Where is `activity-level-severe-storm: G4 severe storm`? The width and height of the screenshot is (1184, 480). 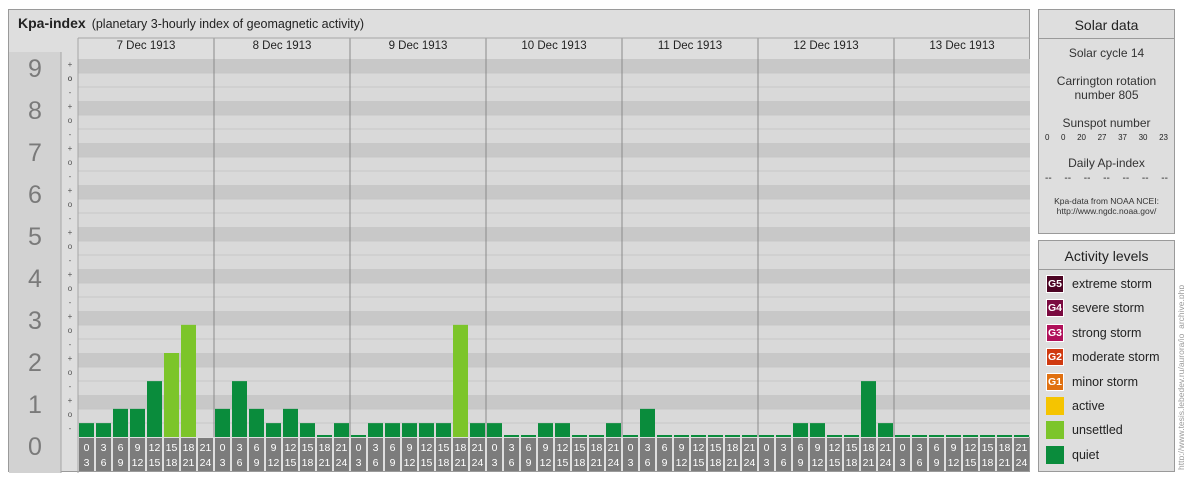 activity-level-severe-storm: G4 severe storm is located at coordinates (1095, 308).